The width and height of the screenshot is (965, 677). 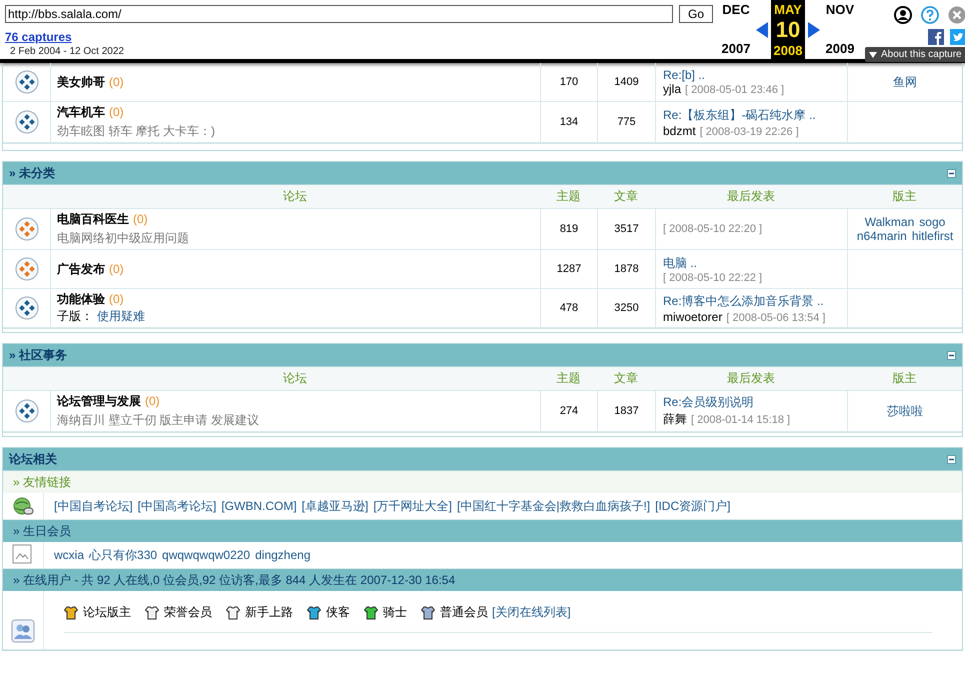 What do you see at coordinates (626, 411) in the screenshot?
I see `post-count: 1837` at bounding box center [626, 411].